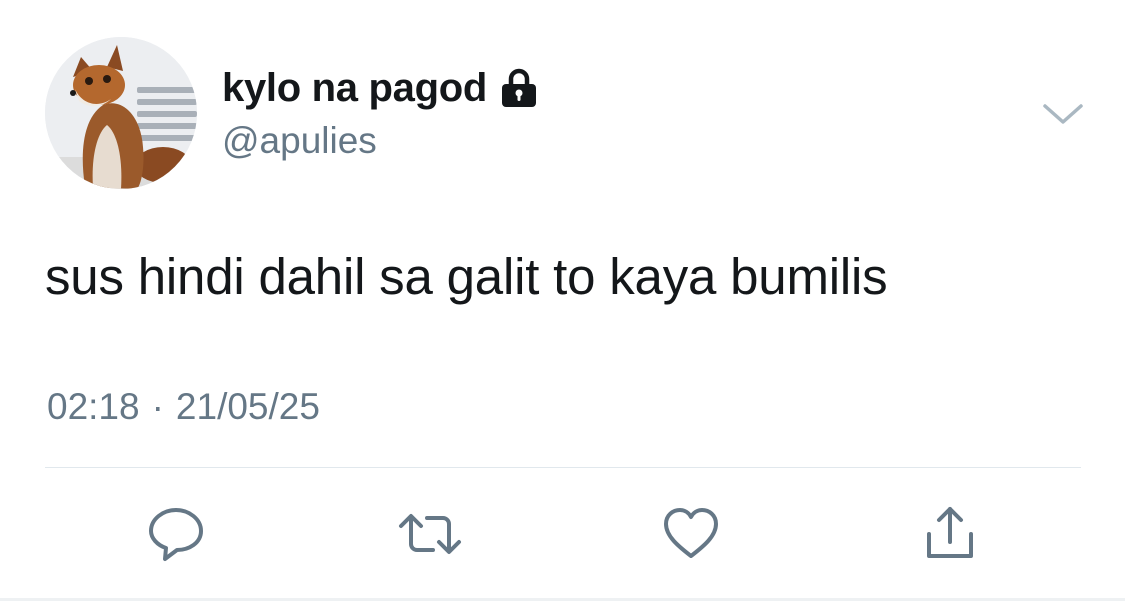  What do you see at coordinates (299, 141) in the screenshot?
I see `user-handle: @apulies` at bounding box center [299, 141].